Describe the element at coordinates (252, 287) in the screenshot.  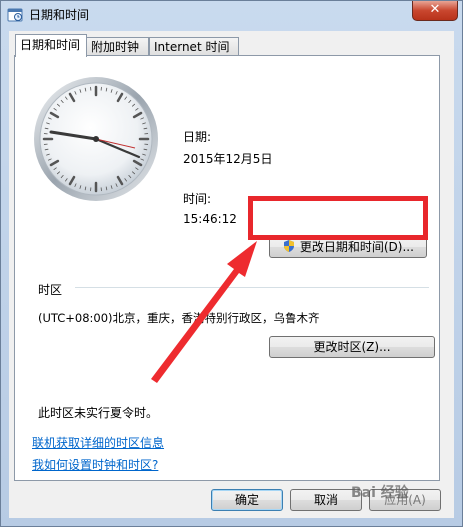
I see `timezone-divider` at that location.